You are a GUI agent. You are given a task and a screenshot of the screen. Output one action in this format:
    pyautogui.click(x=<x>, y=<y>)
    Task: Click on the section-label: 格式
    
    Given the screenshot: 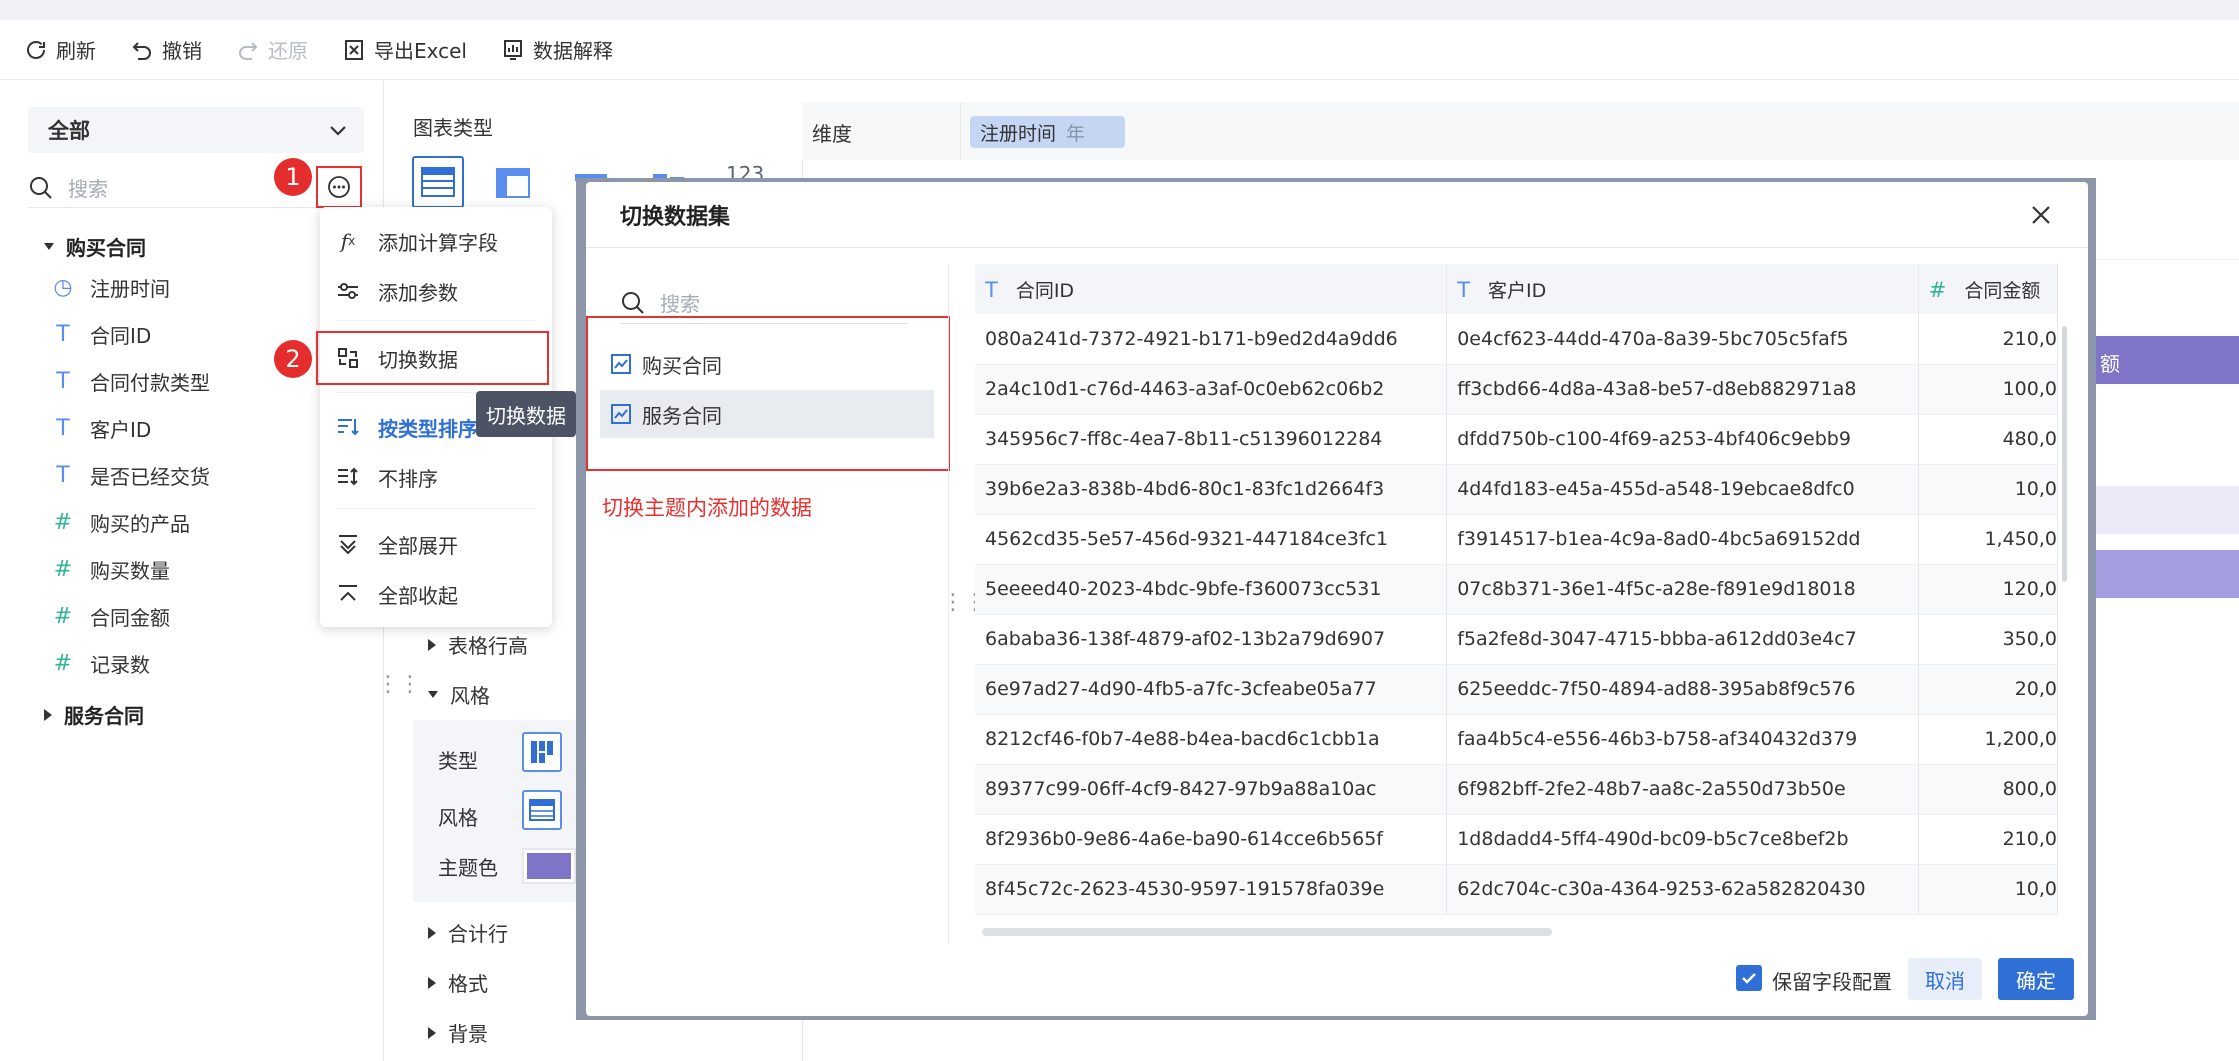 What is the action you would take?
    pyautogui.click(x=468, y=984)
    